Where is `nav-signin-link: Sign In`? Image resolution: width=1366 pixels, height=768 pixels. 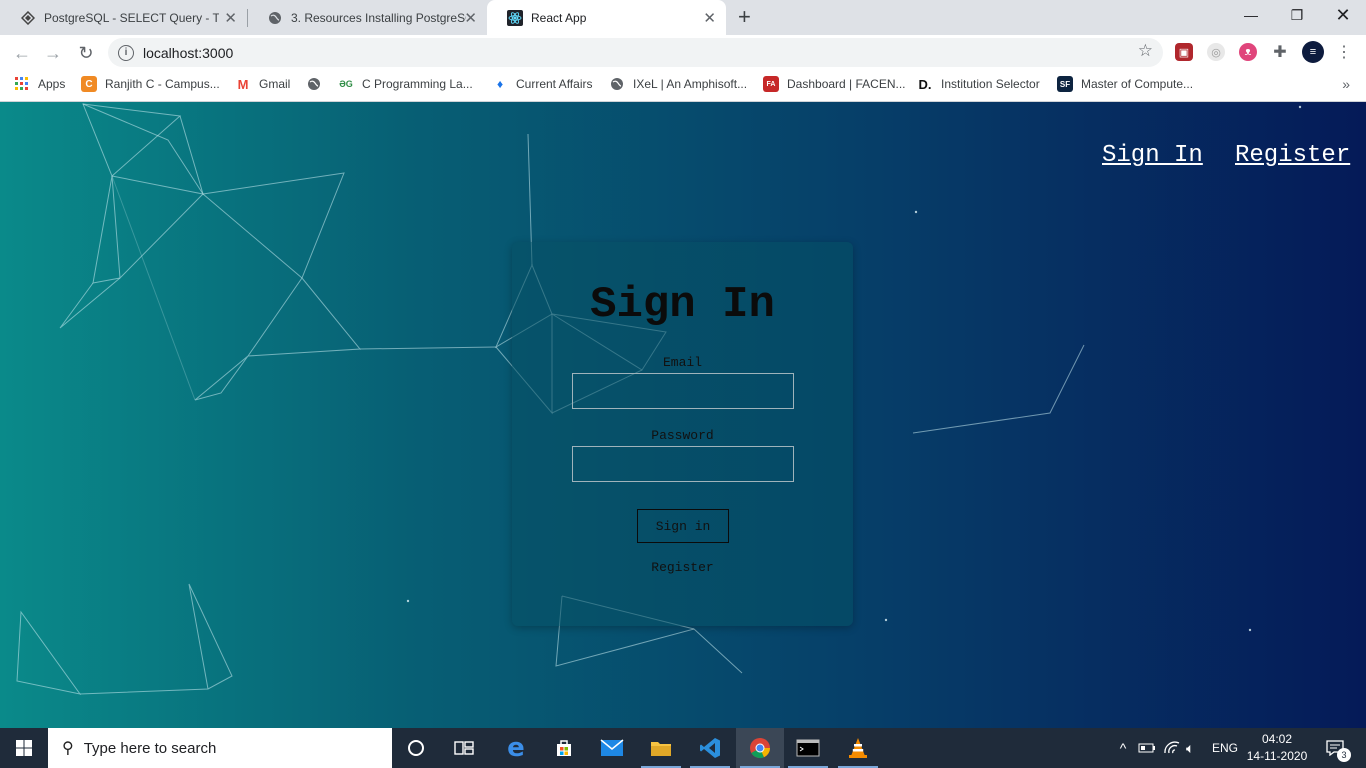 nav-signin-link: Sign In is located at coordinates (1152, 155).